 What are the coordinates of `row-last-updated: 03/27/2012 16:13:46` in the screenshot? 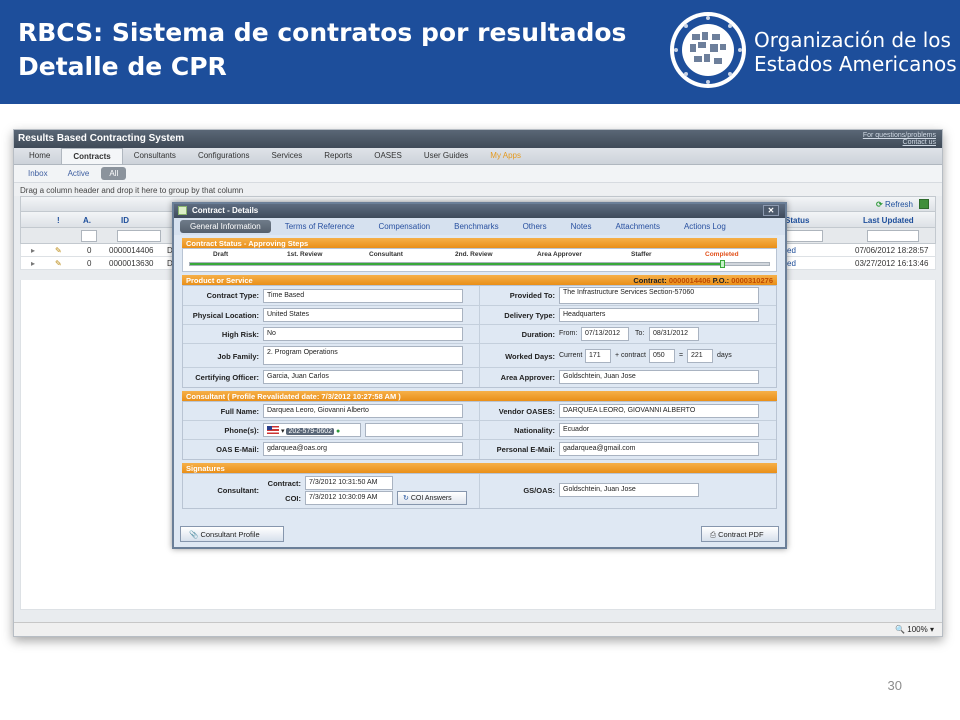 It's located at (892, 263).